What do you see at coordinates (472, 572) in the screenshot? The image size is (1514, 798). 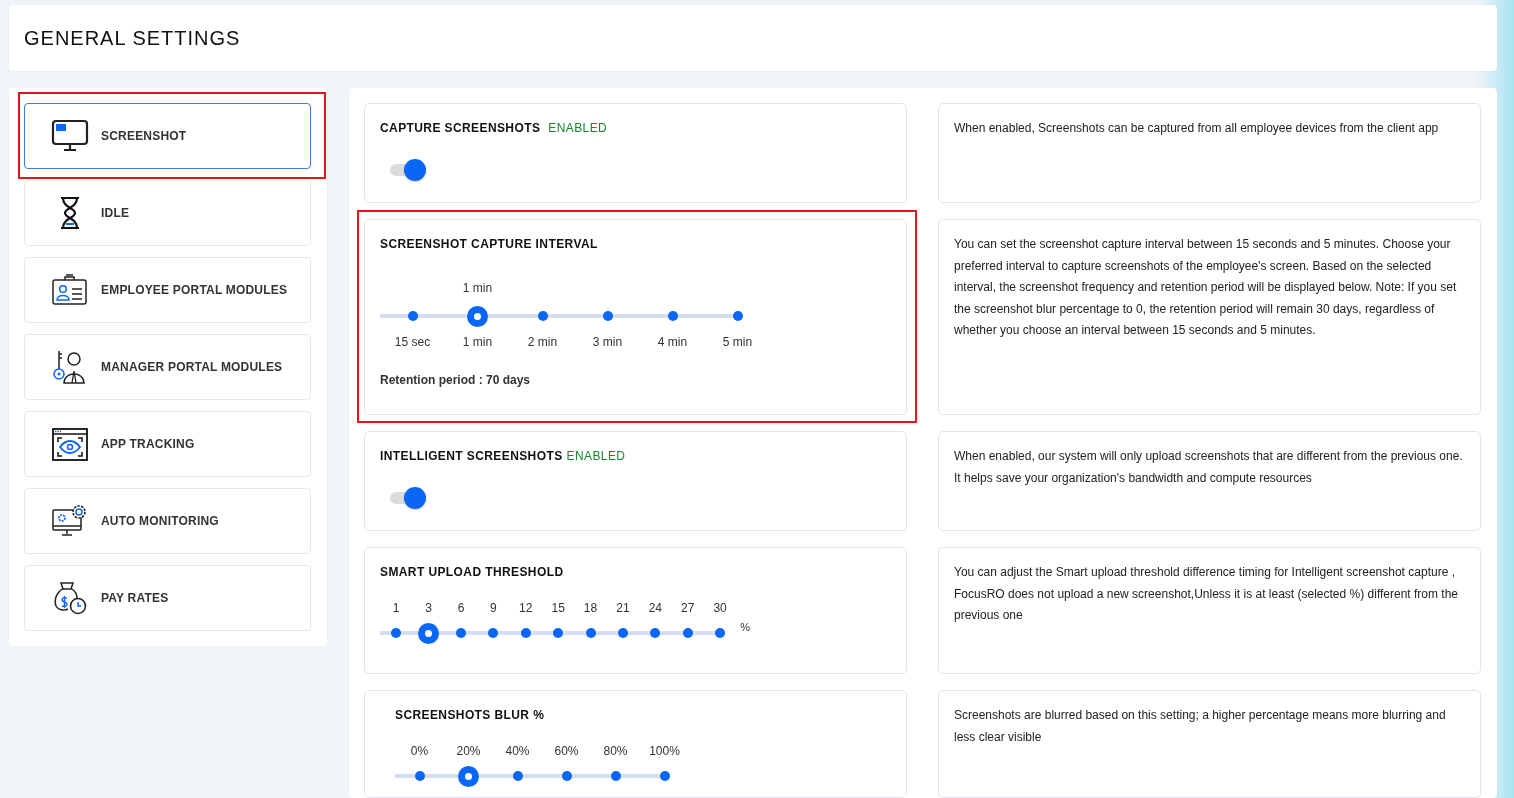 I see `setting-title: SMART UPLOAD THRESHOLD` at bounding box center [472, 572].